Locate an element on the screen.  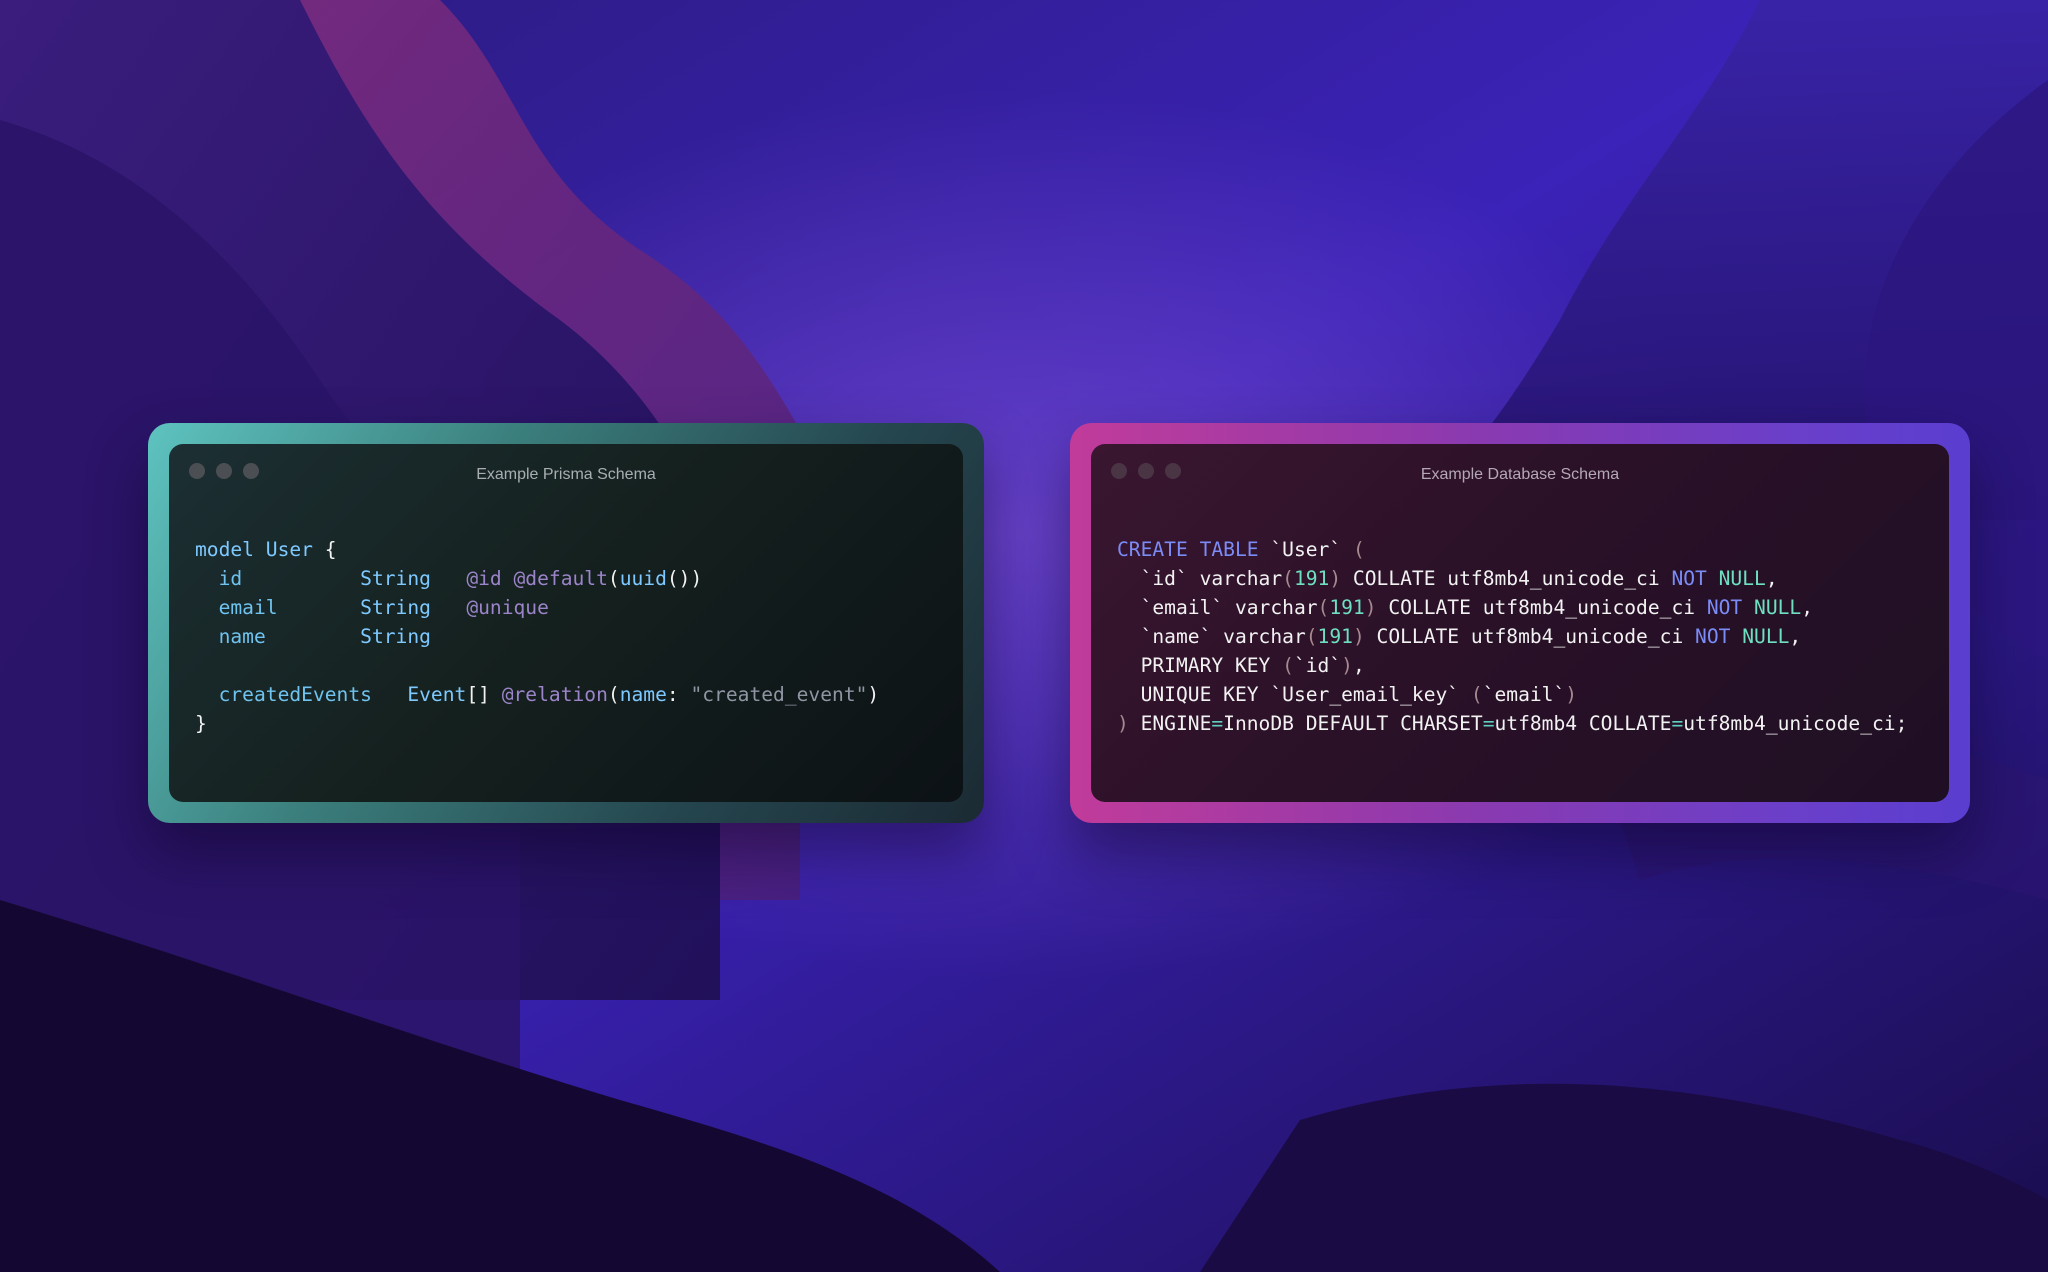
code-token: `name` varchar is located at coordinates (1211, 636).